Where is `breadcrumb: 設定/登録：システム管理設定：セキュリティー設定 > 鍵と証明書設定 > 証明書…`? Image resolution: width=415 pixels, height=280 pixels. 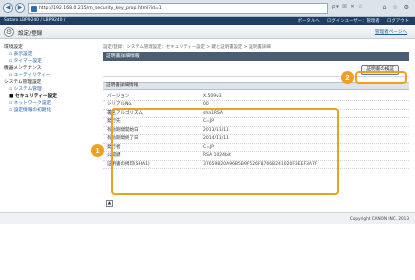 breadcrumb: 設定/登録：システム管理設定：セキュリティー設定 > 鍵と証明書設定 > 証明書… is located at coordinates (187, 47).